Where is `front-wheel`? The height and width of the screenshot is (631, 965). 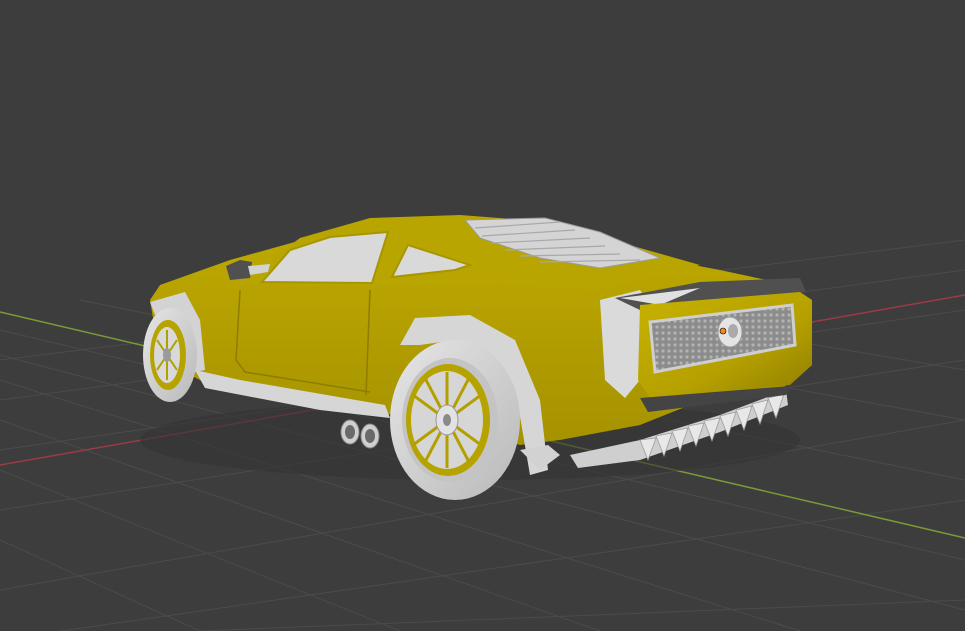 front-wheel is located at coordinates (170, 355).